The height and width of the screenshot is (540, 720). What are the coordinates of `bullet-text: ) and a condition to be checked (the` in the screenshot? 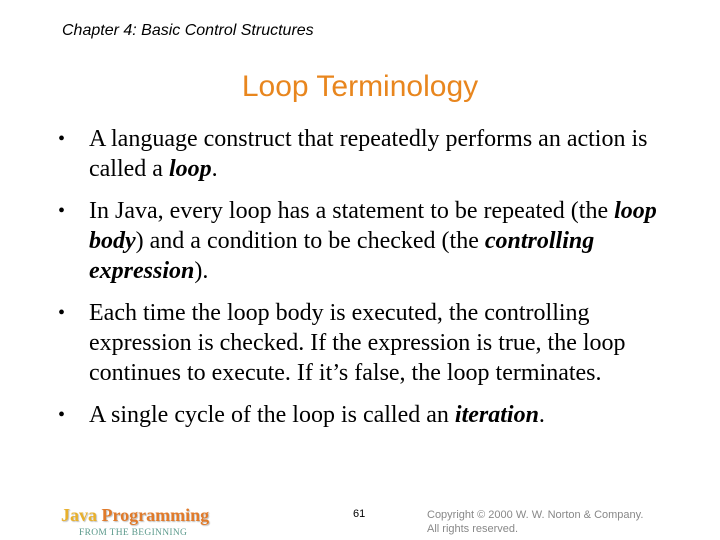 It's located at (310, 241).